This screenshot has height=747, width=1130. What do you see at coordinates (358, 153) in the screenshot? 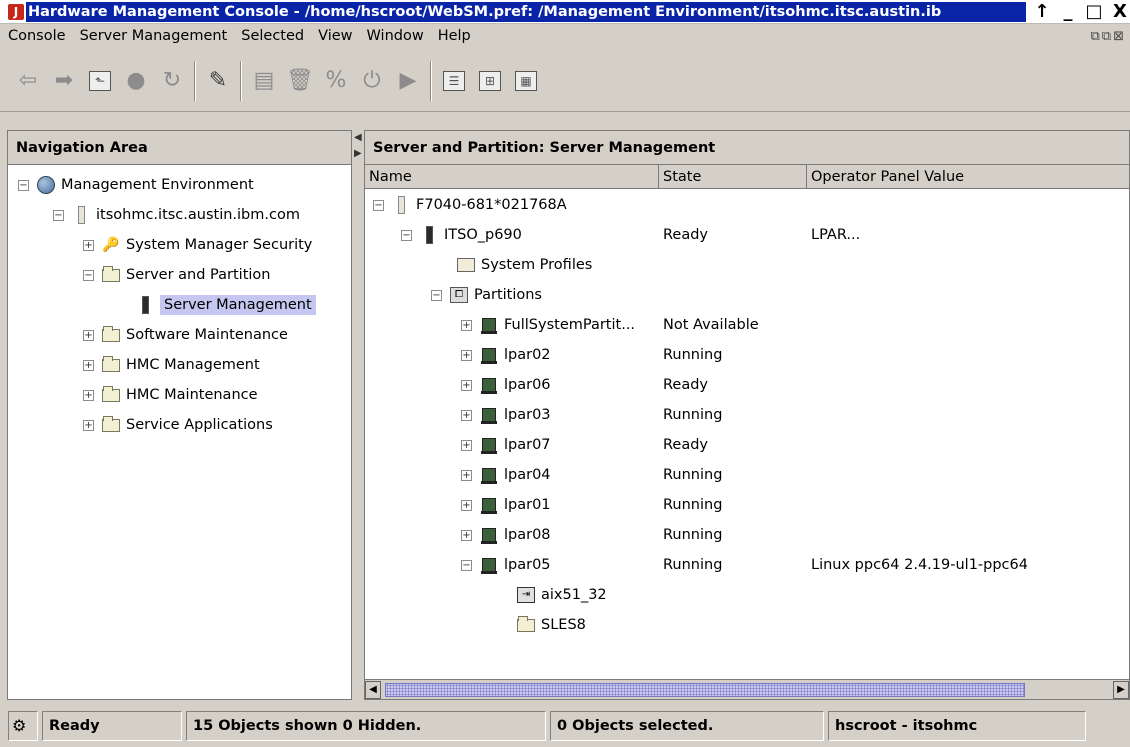
I see `splitter-right-arrow-icon: ▶` at bounding box center [358, 153].